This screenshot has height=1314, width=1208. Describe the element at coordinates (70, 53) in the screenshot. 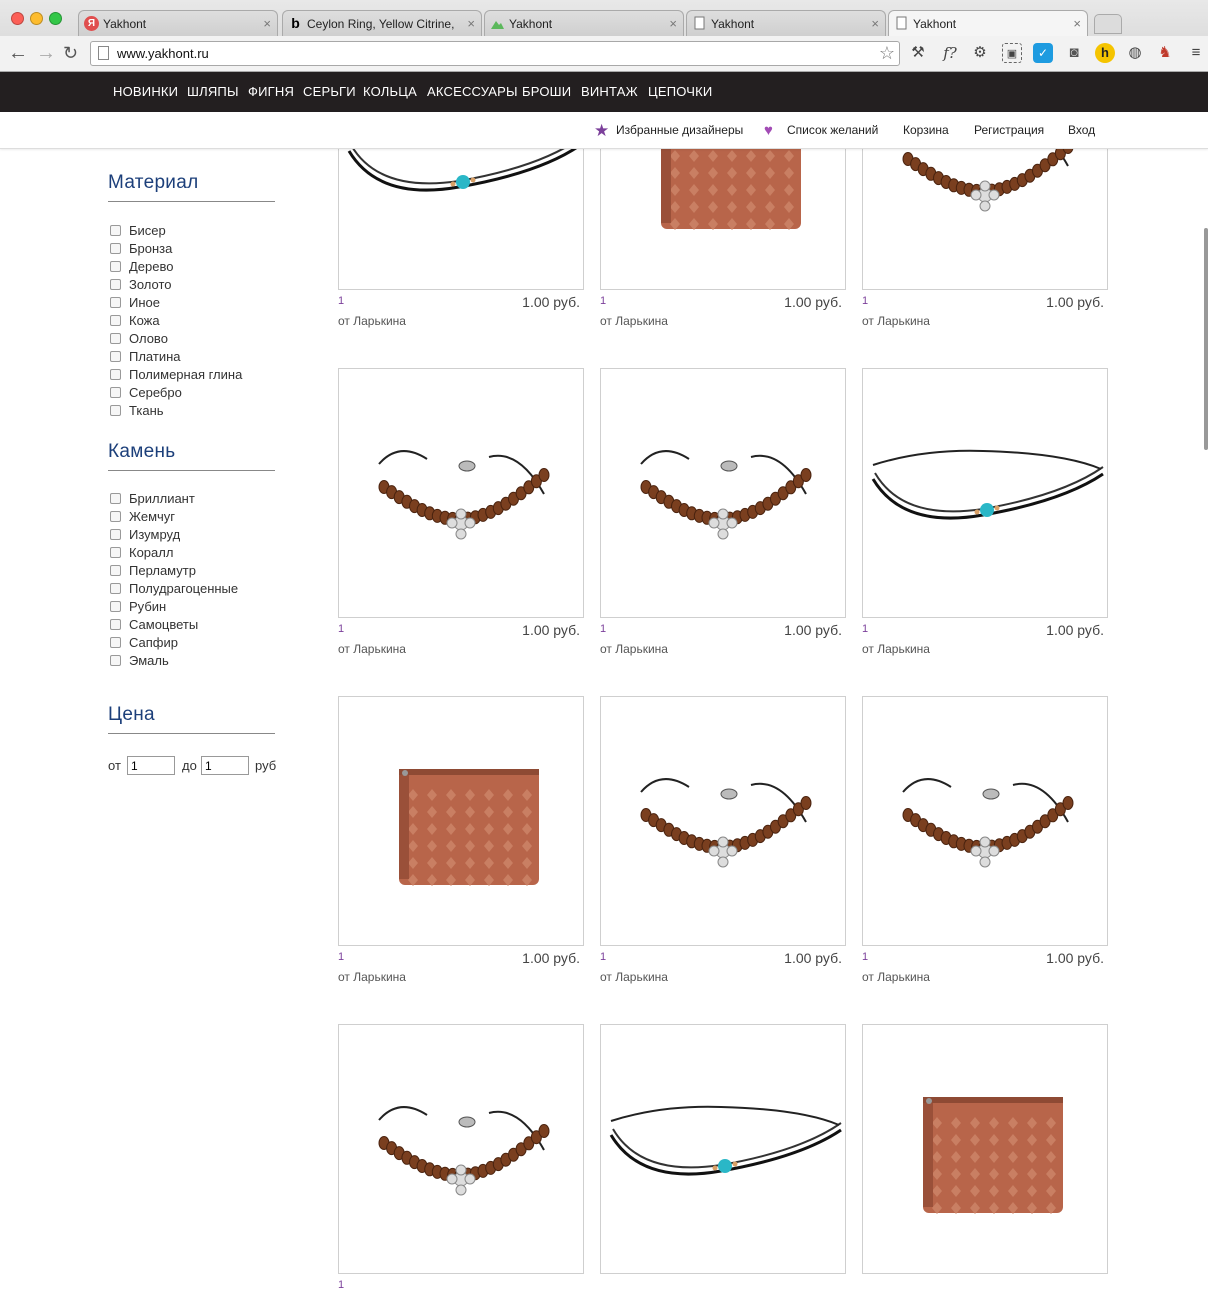

I see `reload-icon: ↻` at that location.